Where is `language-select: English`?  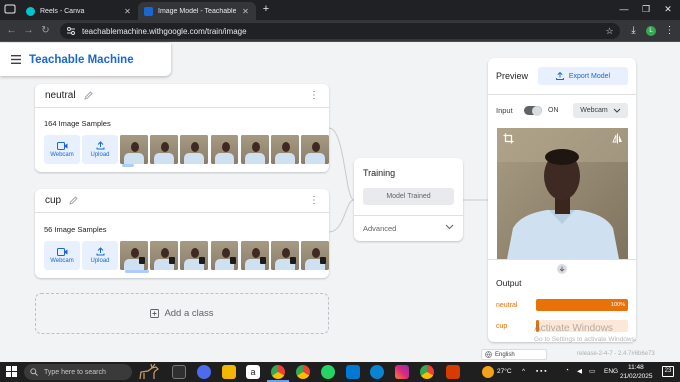 language-select: English is located at coordinates (514, 354).